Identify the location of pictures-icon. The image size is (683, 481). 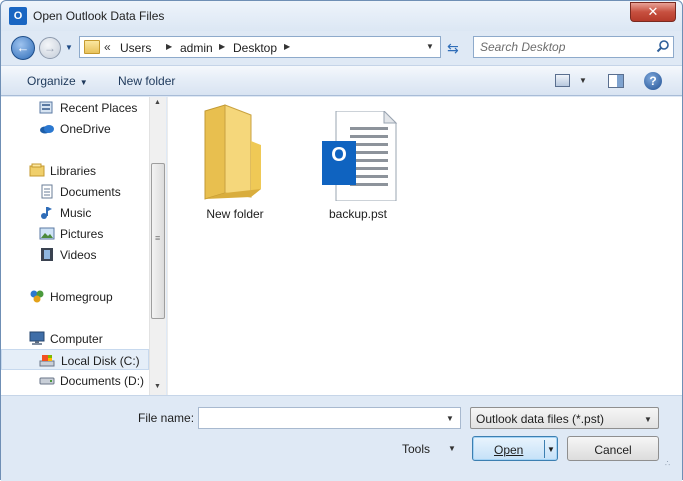
(47, 233).